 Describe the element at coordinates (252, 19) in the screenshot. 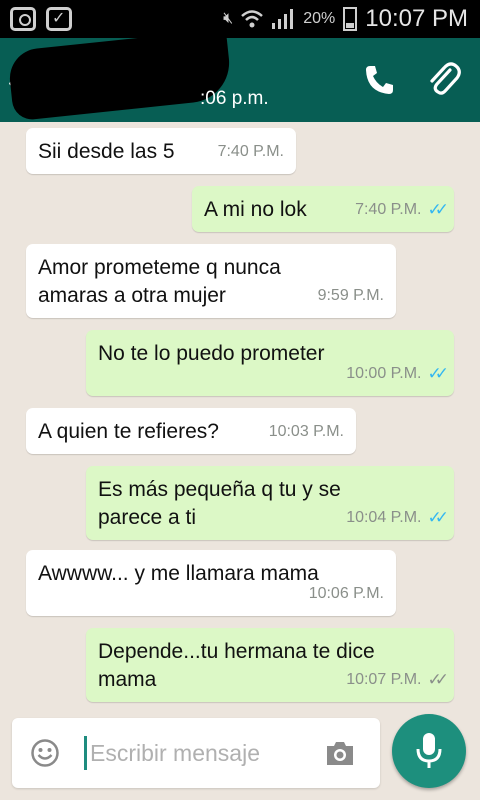

I see `wifi-icon` at that location.